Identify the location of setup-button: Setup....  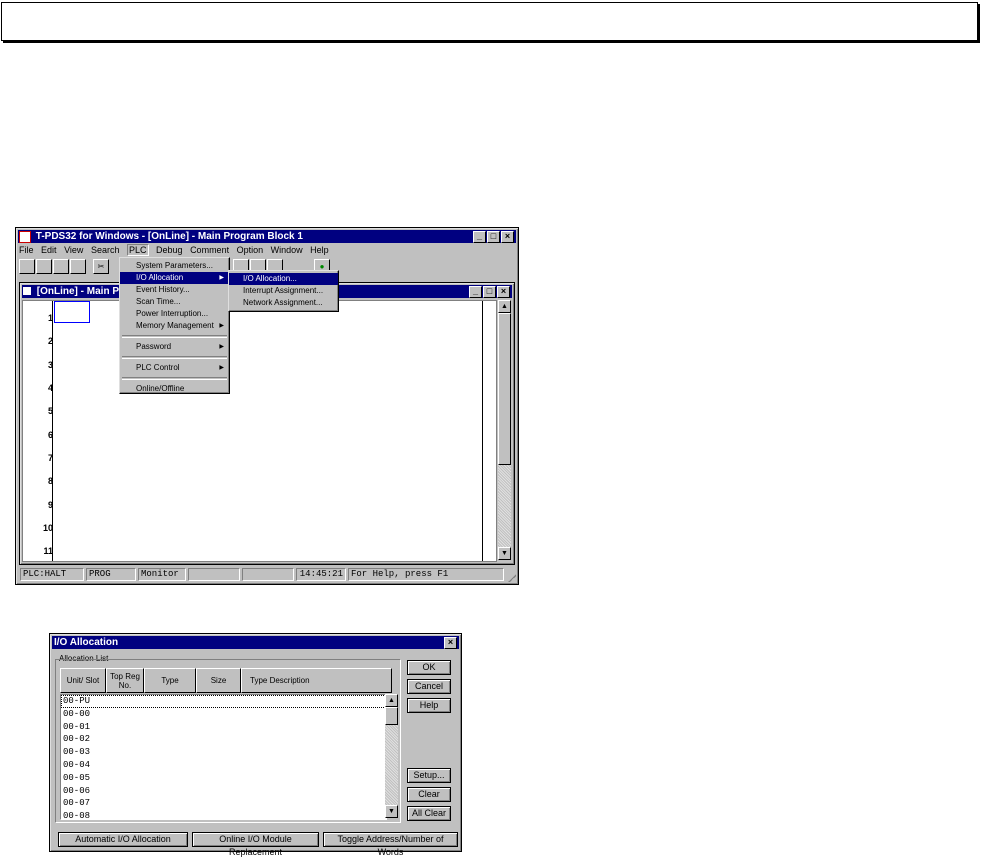
(429, 775).